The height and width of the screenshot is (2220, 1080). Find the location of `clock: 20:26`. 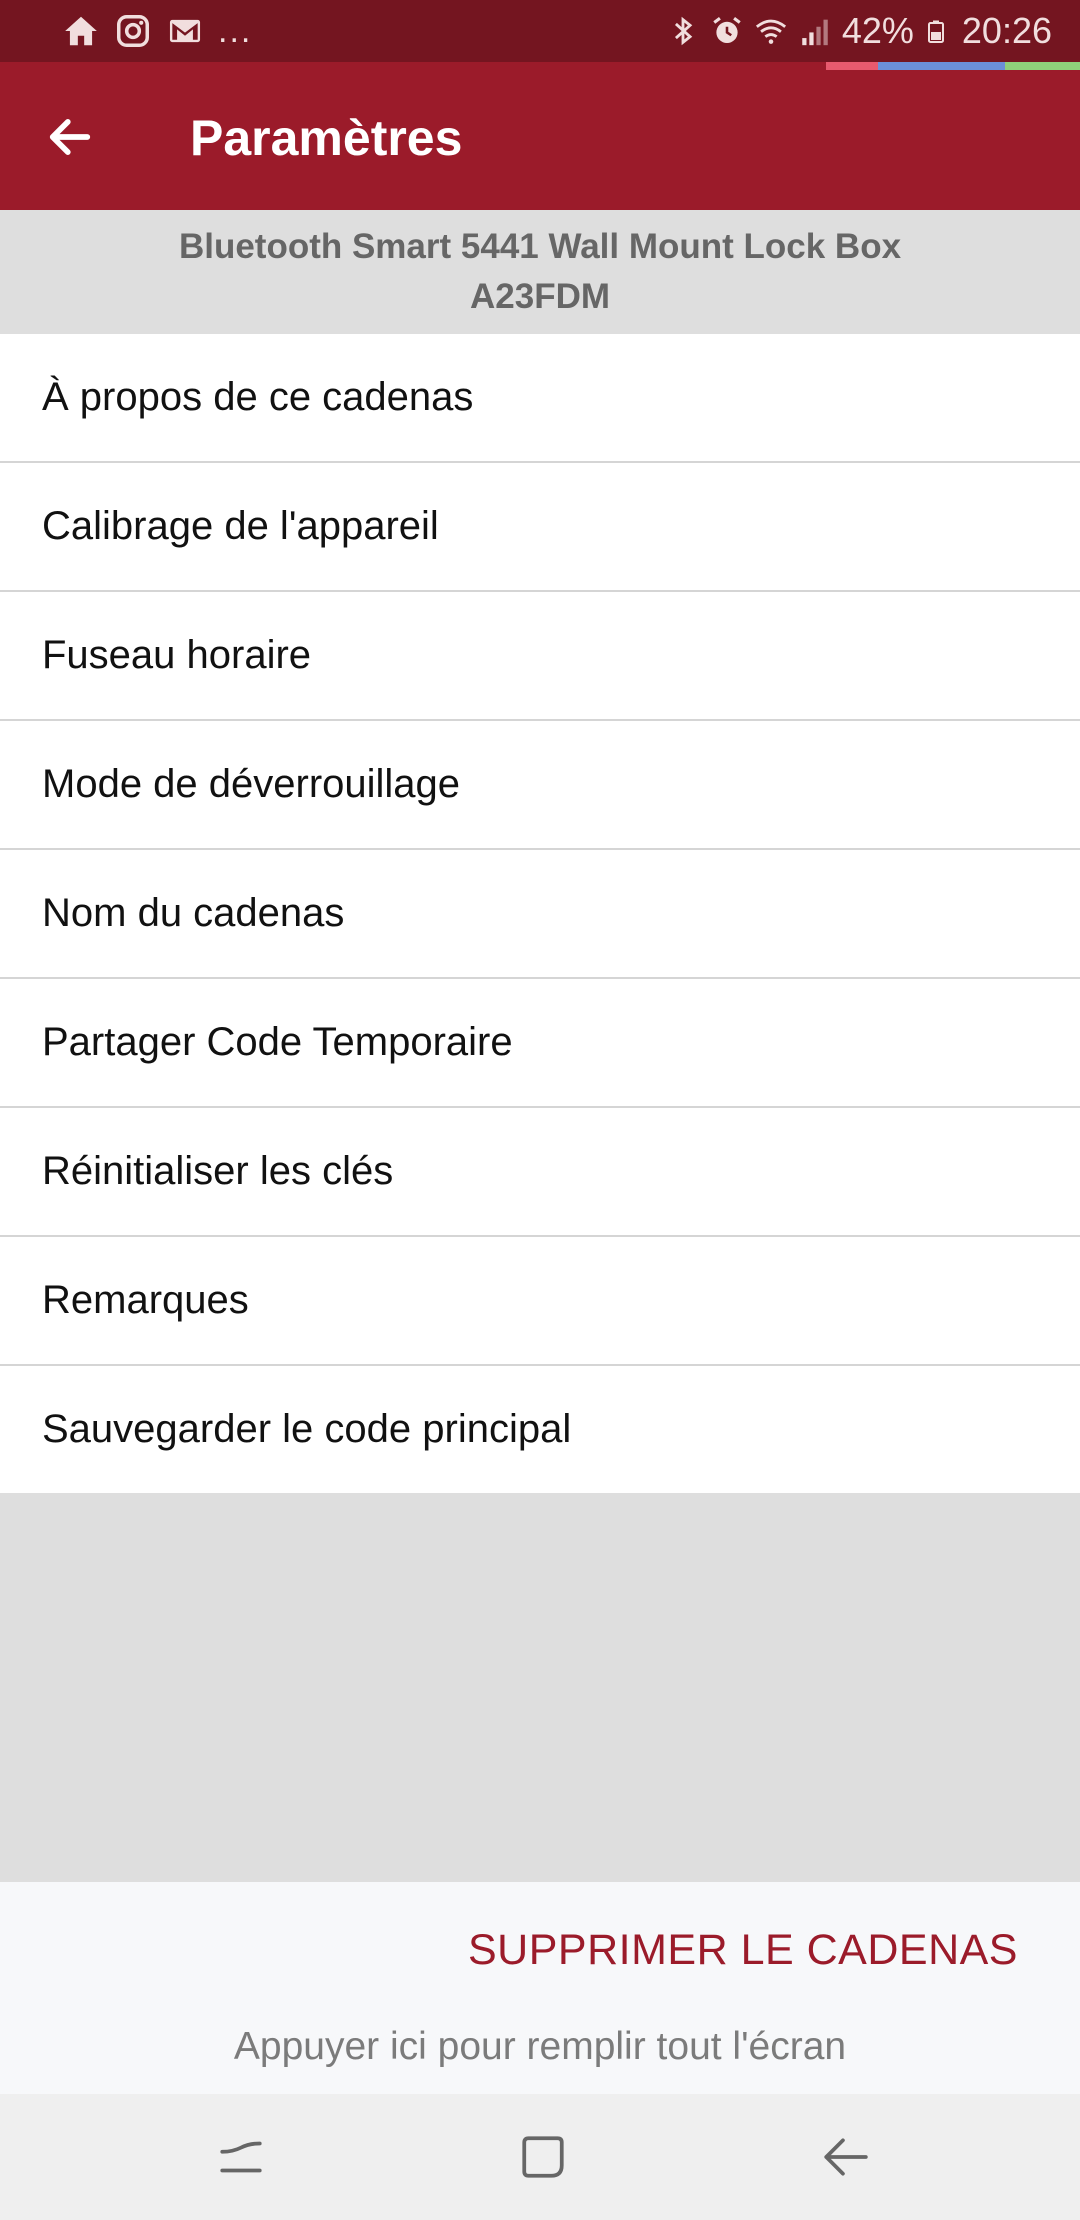

clock: 20:26 is located at coordinates (1006, 30).